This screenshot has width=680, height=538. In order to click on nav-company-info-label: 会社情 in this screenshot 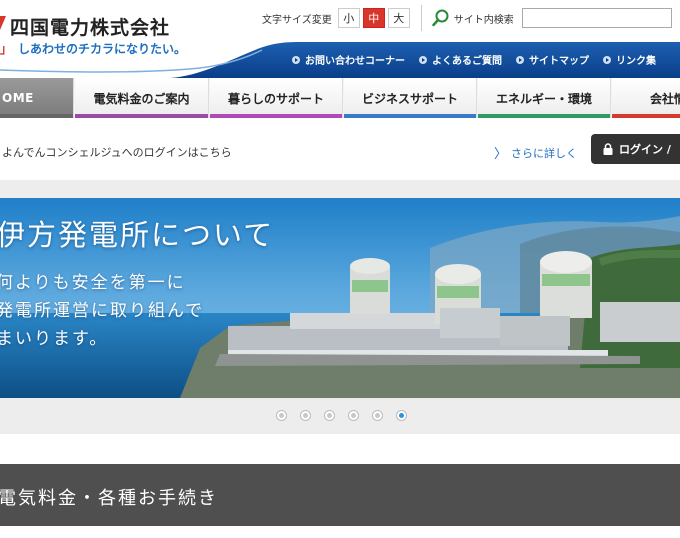, I will do `click(665, 98)`.